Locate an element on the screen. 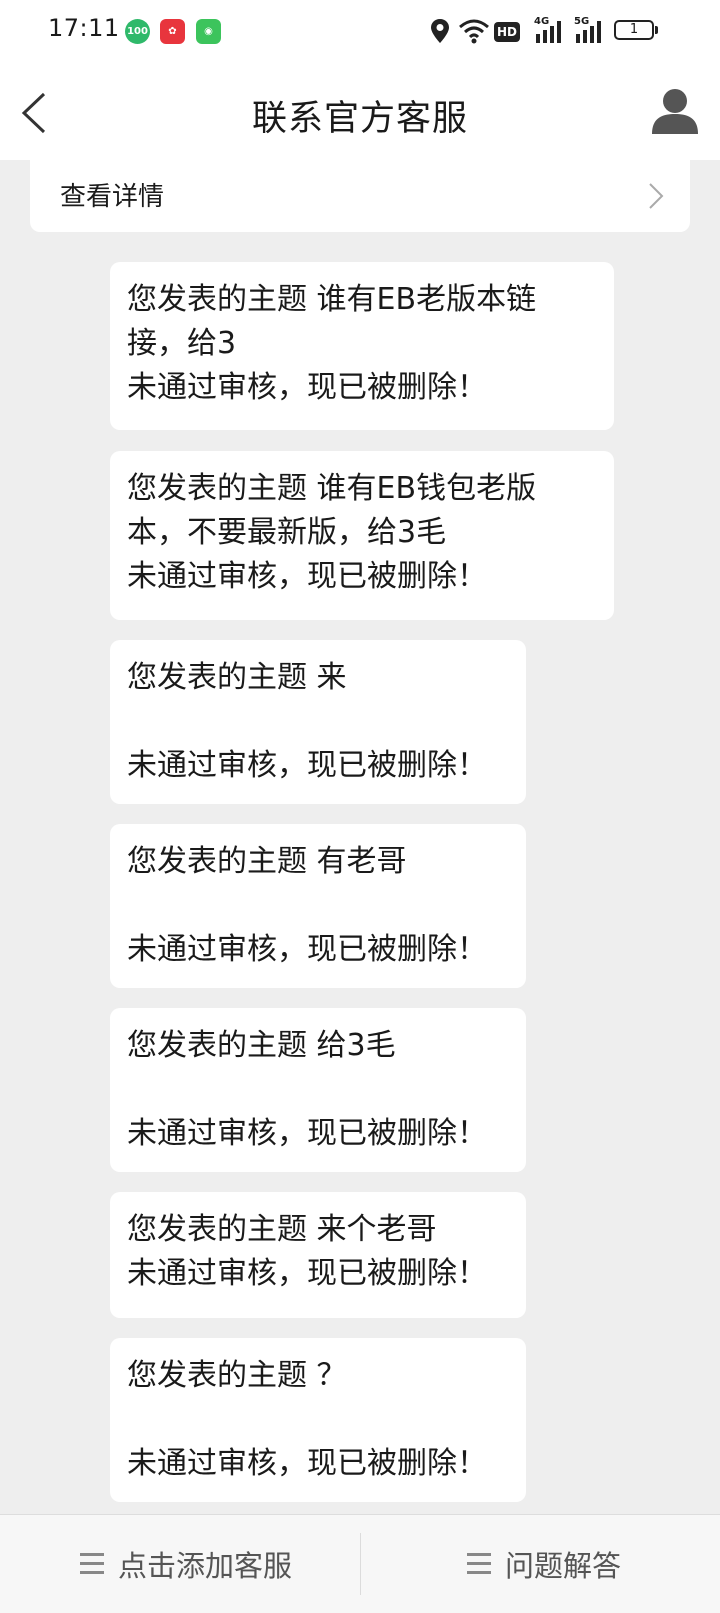 Image resolution: width=720 pixels, height=1613 pixels. faq-label: 问题解答 is located at coordinates (563, 1566).